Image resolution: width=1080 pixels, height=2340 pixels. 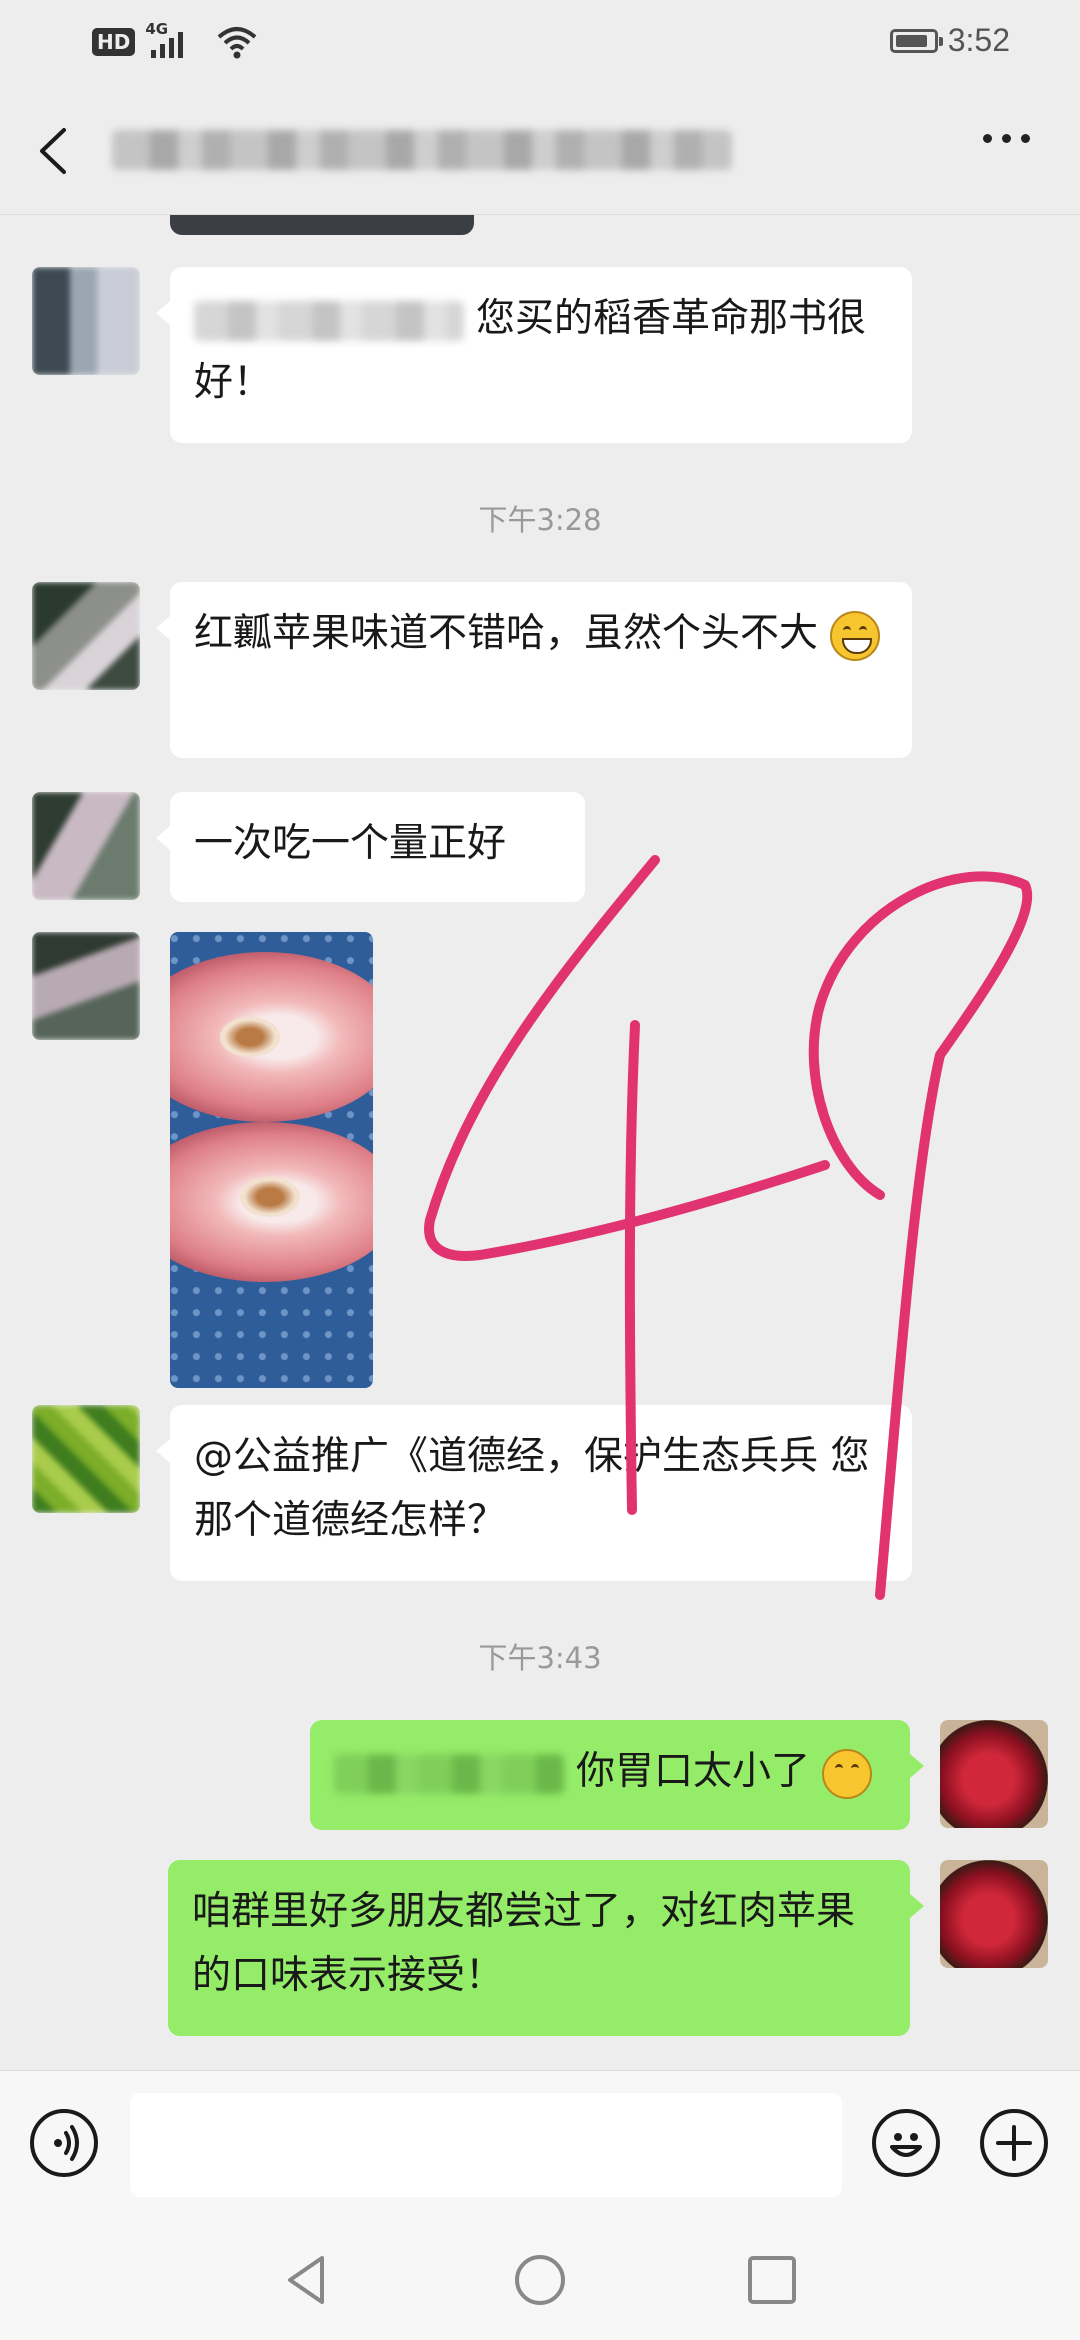 I want to click on message-text: 一次吃一个量正好, so click(x=350, y=843).